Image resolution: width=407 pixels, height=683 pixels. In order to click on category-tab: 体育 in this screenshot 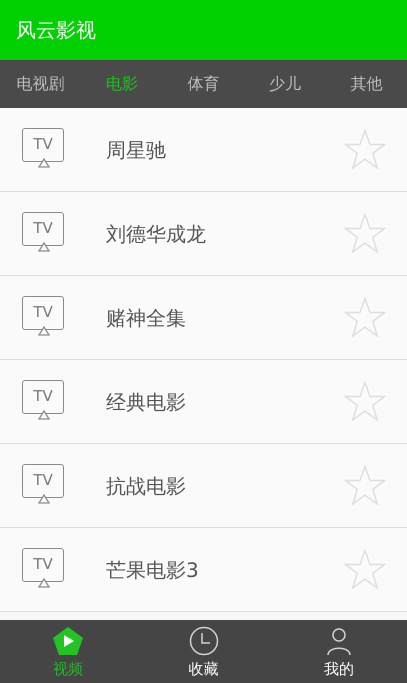, I will do `click(203, 84)`.